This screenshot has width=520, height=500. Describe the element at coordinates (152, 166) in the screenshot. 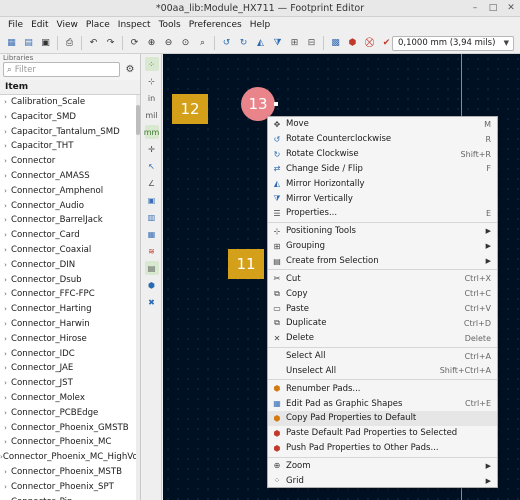

I see `pointer-icon: ↖` at that location.